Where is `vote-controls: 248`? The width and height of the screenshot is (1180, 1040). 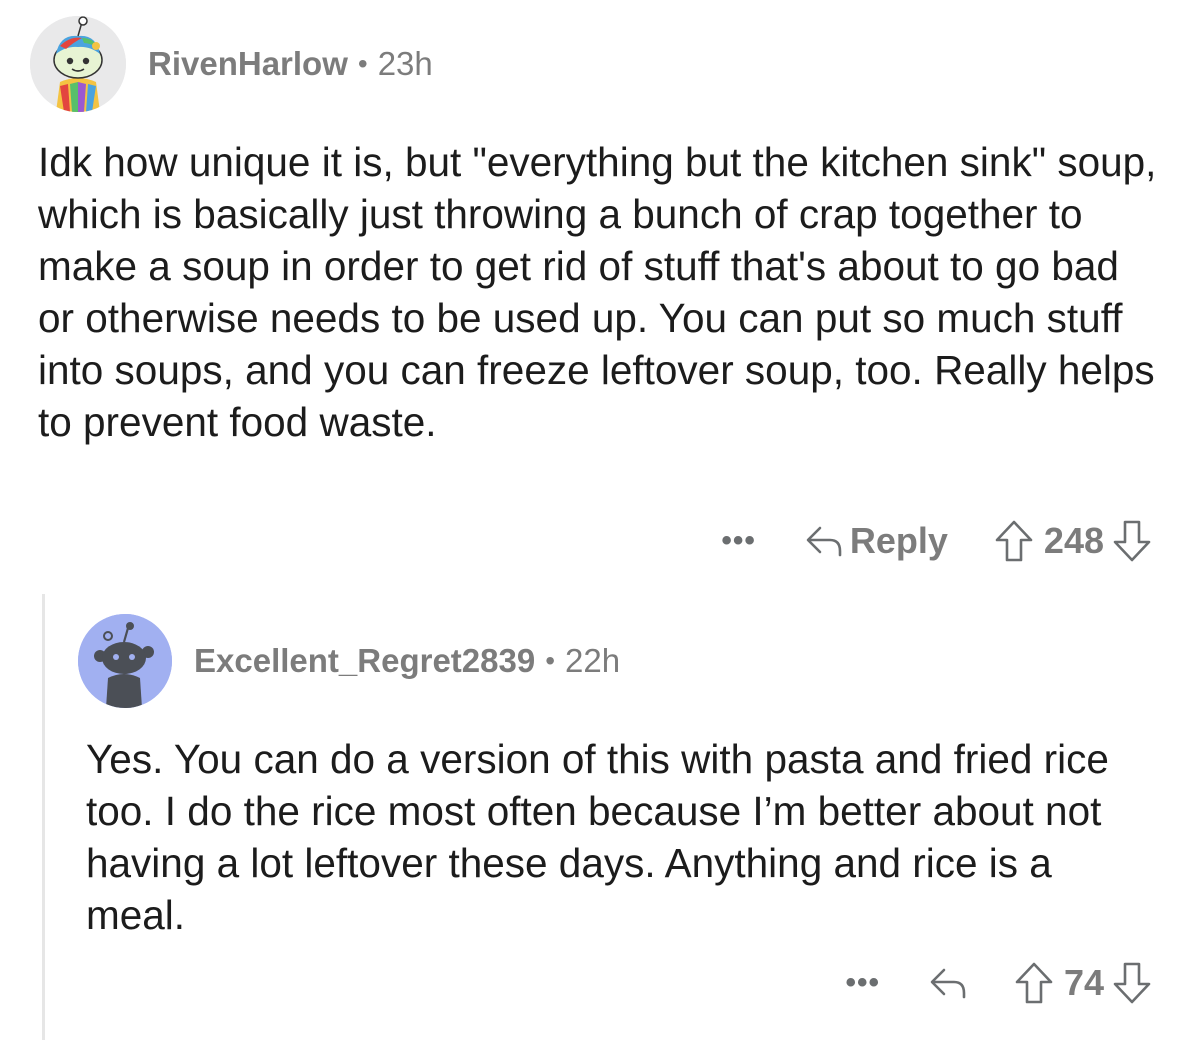 vote-controls: 248 is located at coordinates (1073, 541).